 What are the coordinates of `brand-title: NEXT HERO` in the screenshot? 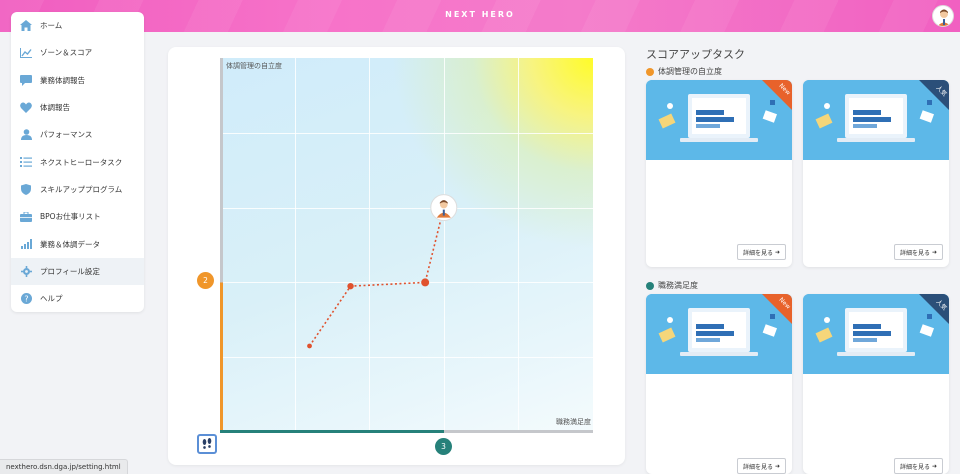 It's located at (480, 14).